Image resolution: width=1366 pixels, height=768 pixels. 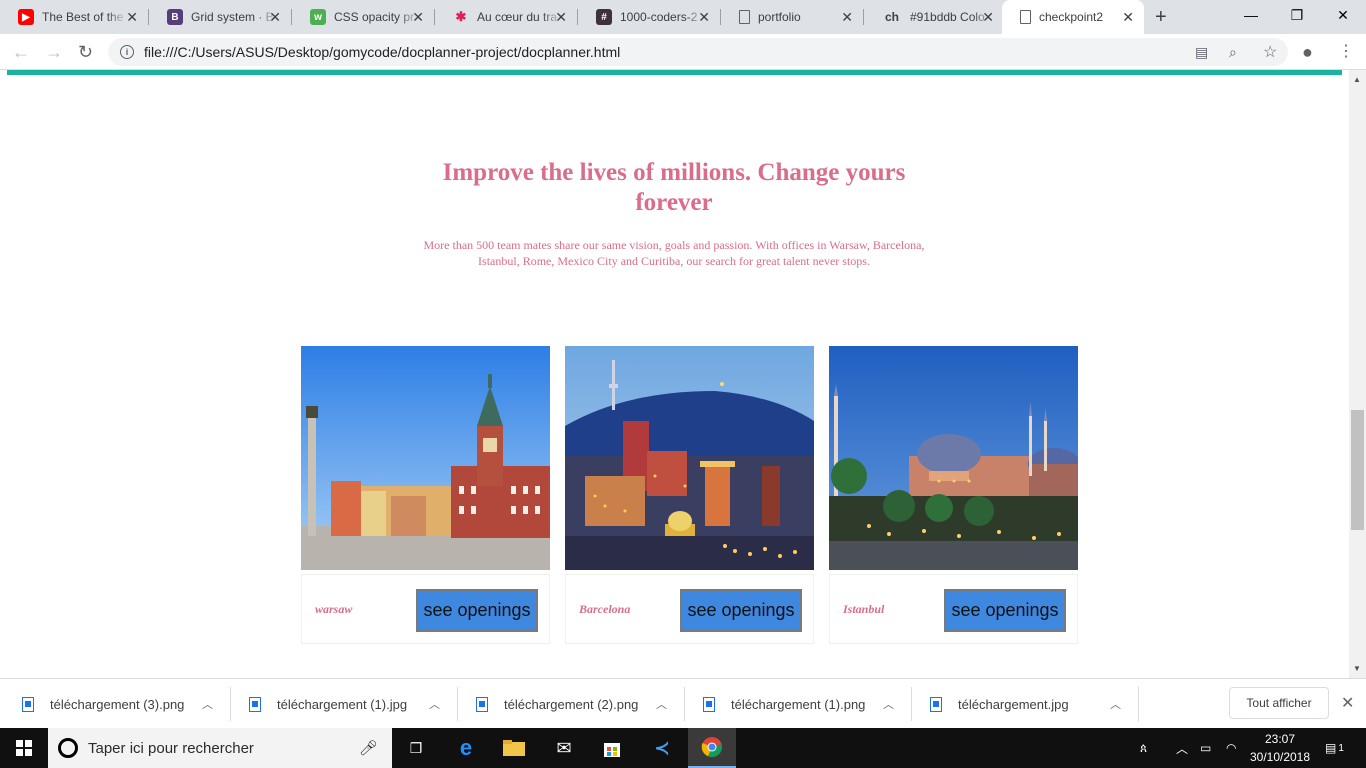 I want to click on city-card-warsaw: warsaw see openings, so click(x=425, y=495).